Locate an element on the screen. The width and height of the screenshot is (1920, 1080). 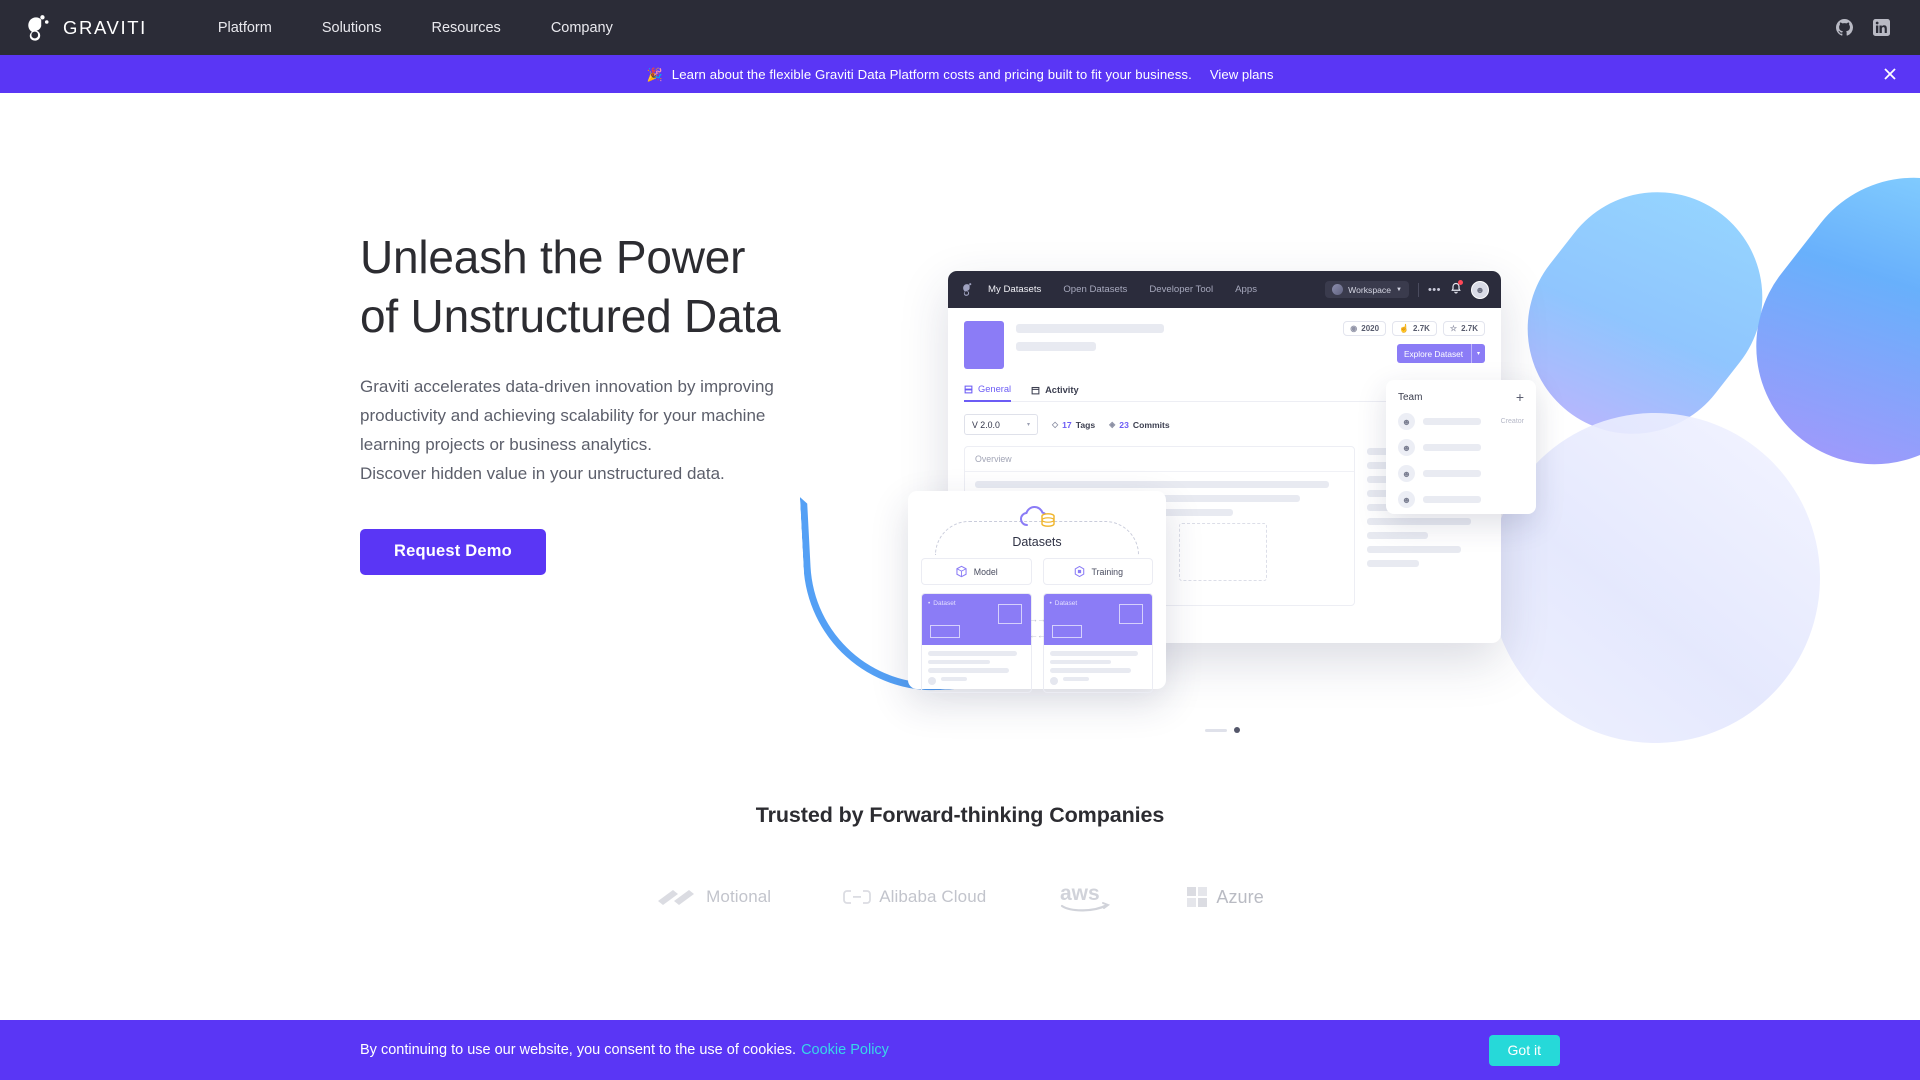
dataset-card-image: Dataset is located at coordinates (1097, 619).